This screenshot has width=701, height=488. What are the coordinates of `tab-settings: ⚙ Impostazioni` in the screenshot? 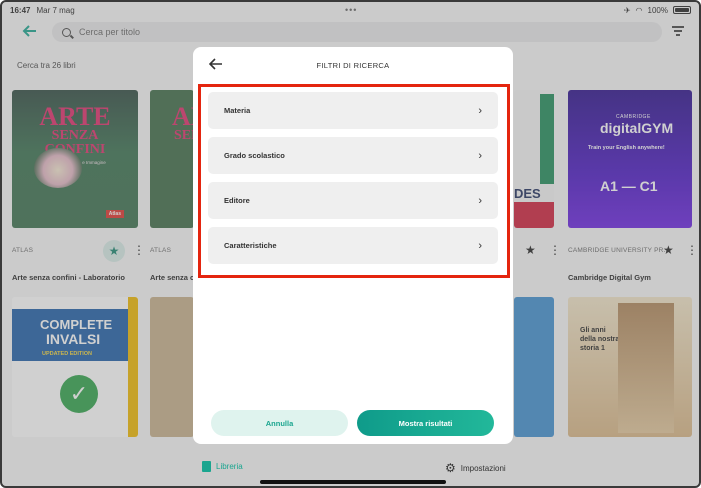 It's located at (475, 468).